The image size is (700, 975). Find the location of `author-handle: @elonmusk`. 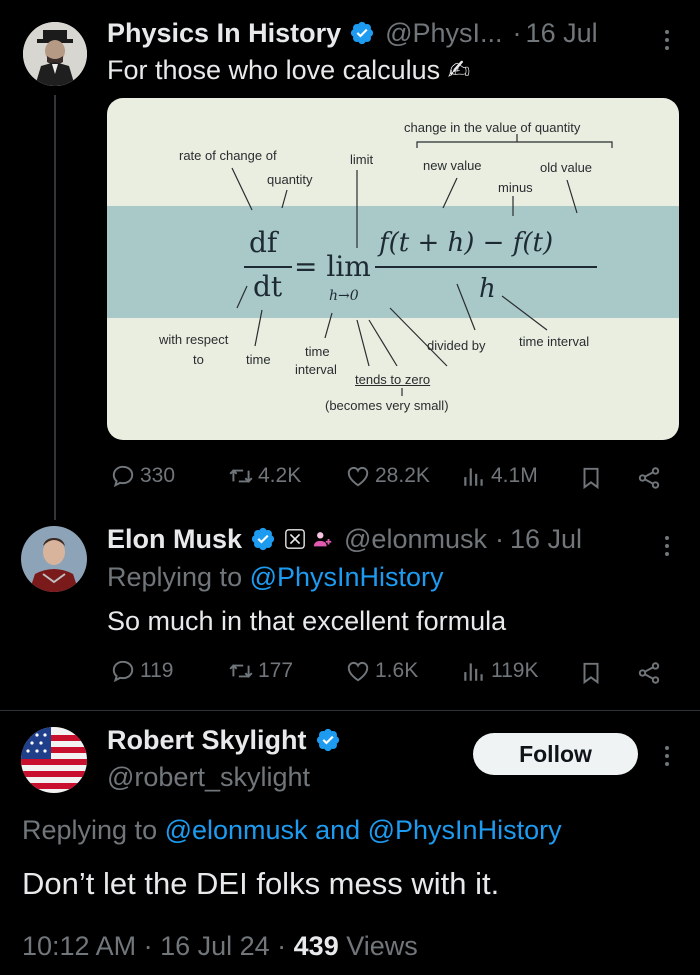

author-handle: @elonmusk is located at coordinates (415, 539).